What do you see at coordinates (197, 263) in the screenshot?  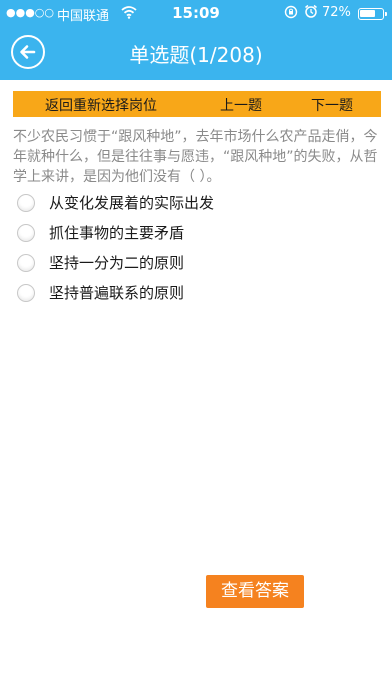 I see `option-c: 坚持一分为二的原则` at bounding box center [197, 263].